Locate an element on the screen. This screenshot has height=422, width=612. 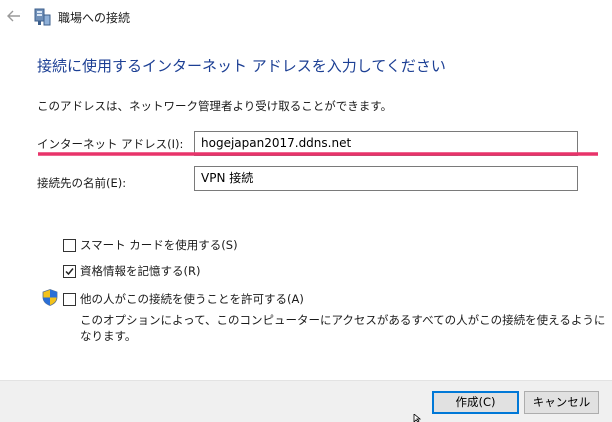
internet-address-label: インターネット アドレス(I): is located at coordinates (110, 144).